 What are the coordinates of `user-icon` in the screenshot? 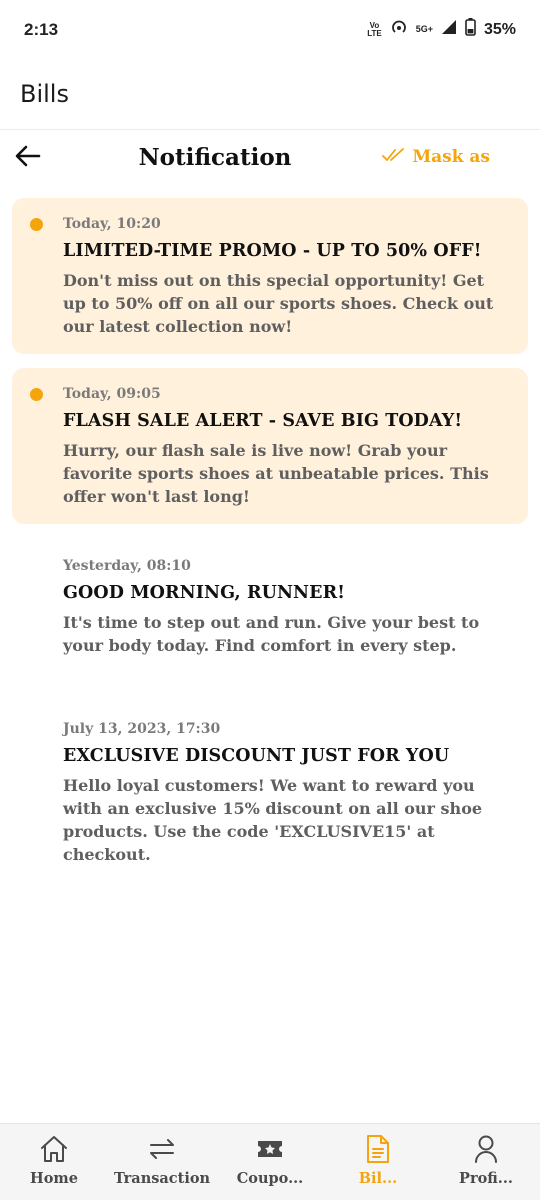 It's located at (486, 1149).